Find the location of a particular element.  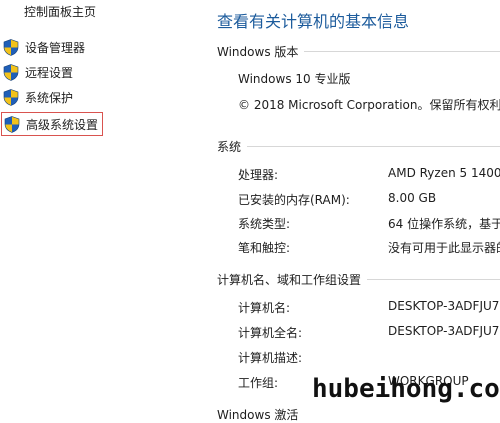

watermark-text: hubeihong.com is located at coordinates (406, 389).